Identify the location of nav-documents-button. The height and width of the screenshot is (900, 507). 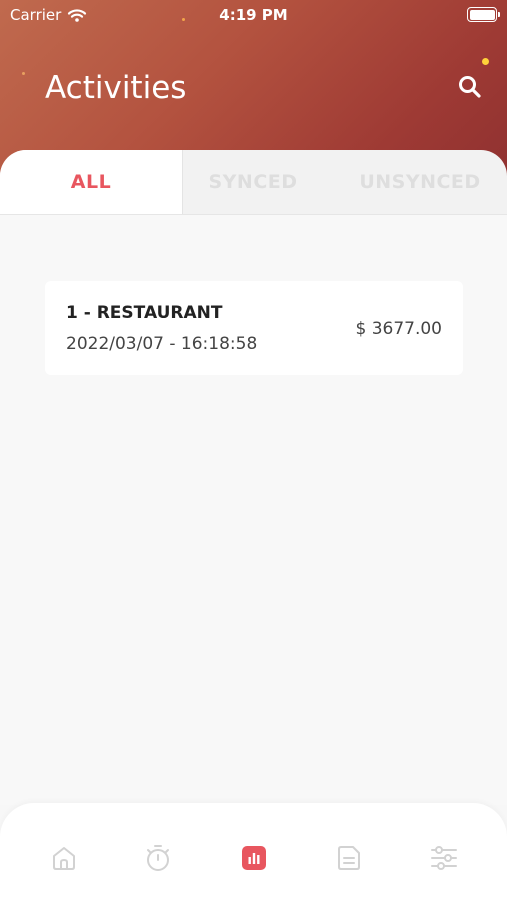
(349, 858).